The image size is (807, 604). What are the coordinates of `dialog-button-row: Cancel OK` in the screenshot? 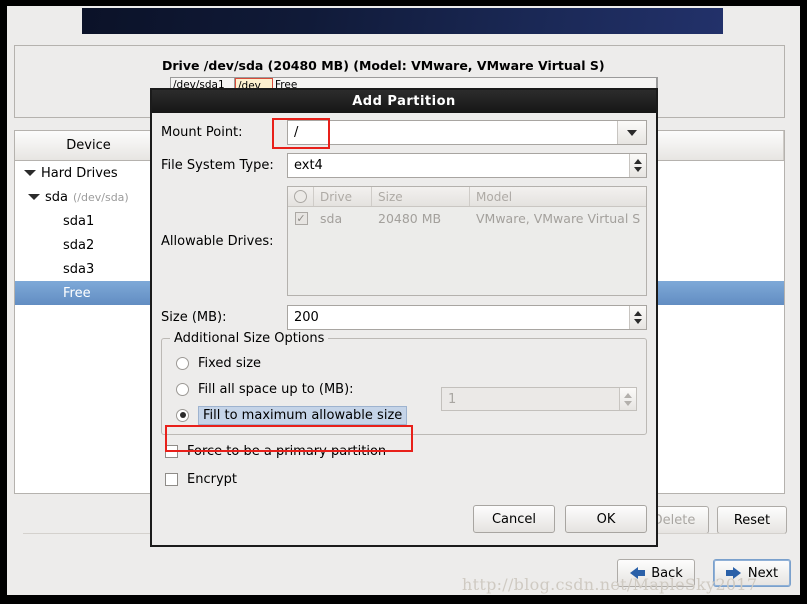 It's located at (560, 519).